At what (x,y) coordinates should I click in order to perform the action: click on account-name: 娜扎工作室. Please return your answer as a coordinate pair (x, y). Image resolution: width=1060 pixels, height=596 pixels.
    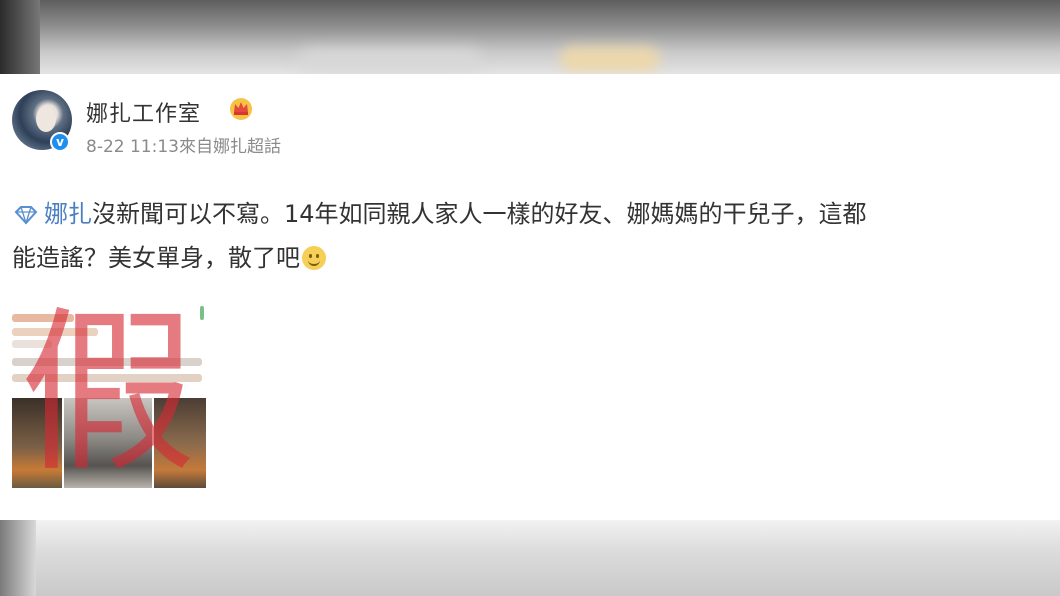
    Looking at the image, I should click on (143, 112).